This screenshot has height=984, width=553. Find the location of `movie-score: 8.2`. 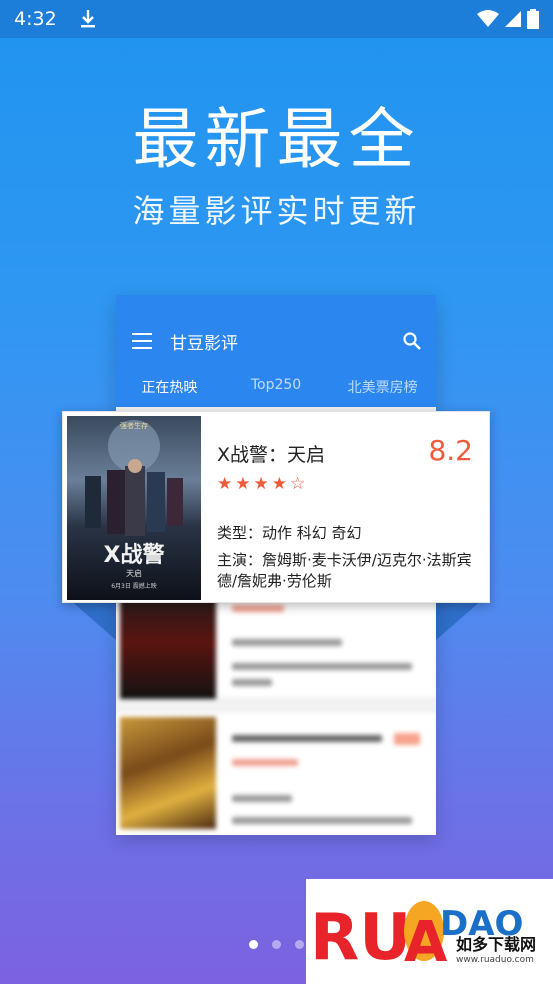

movie-score: 8.2 is located at coordinates (450, 450).